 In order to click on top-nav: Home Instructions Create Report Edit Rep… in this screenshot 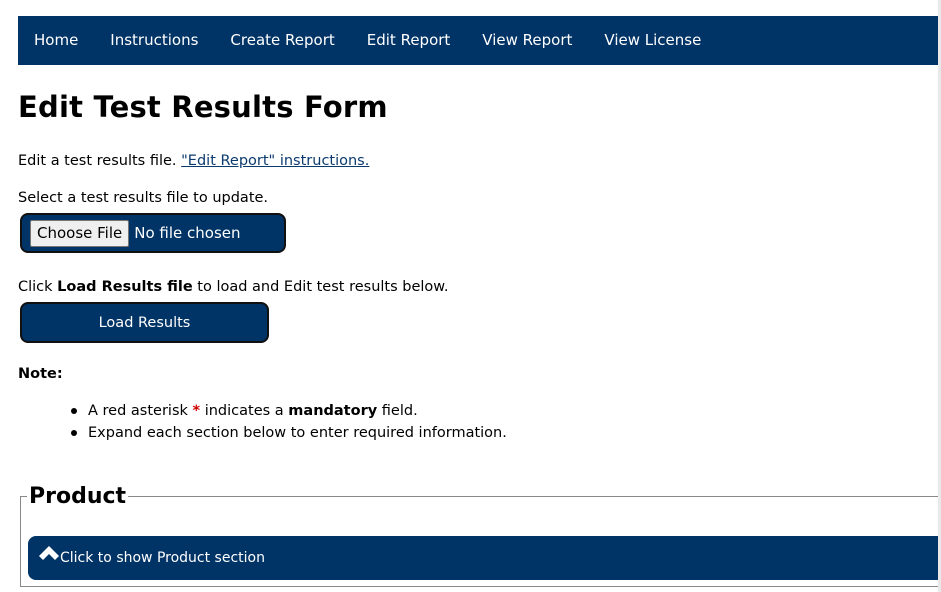, I will do `click(479, 40)`.